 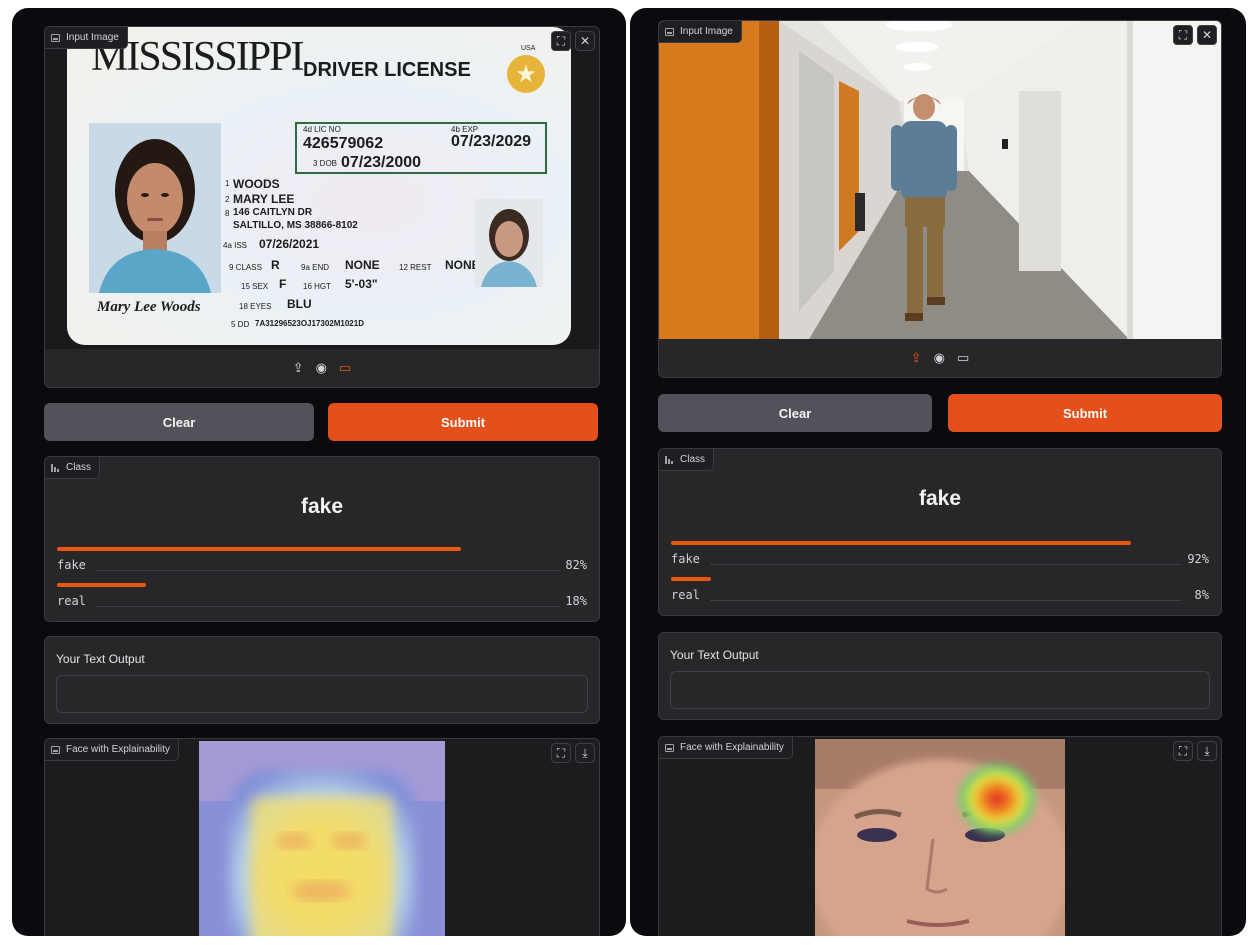 What do you see at coordinates (362, 265) in the screenshot?
I see `id-end: NONE` at bounding box center [362, 265].